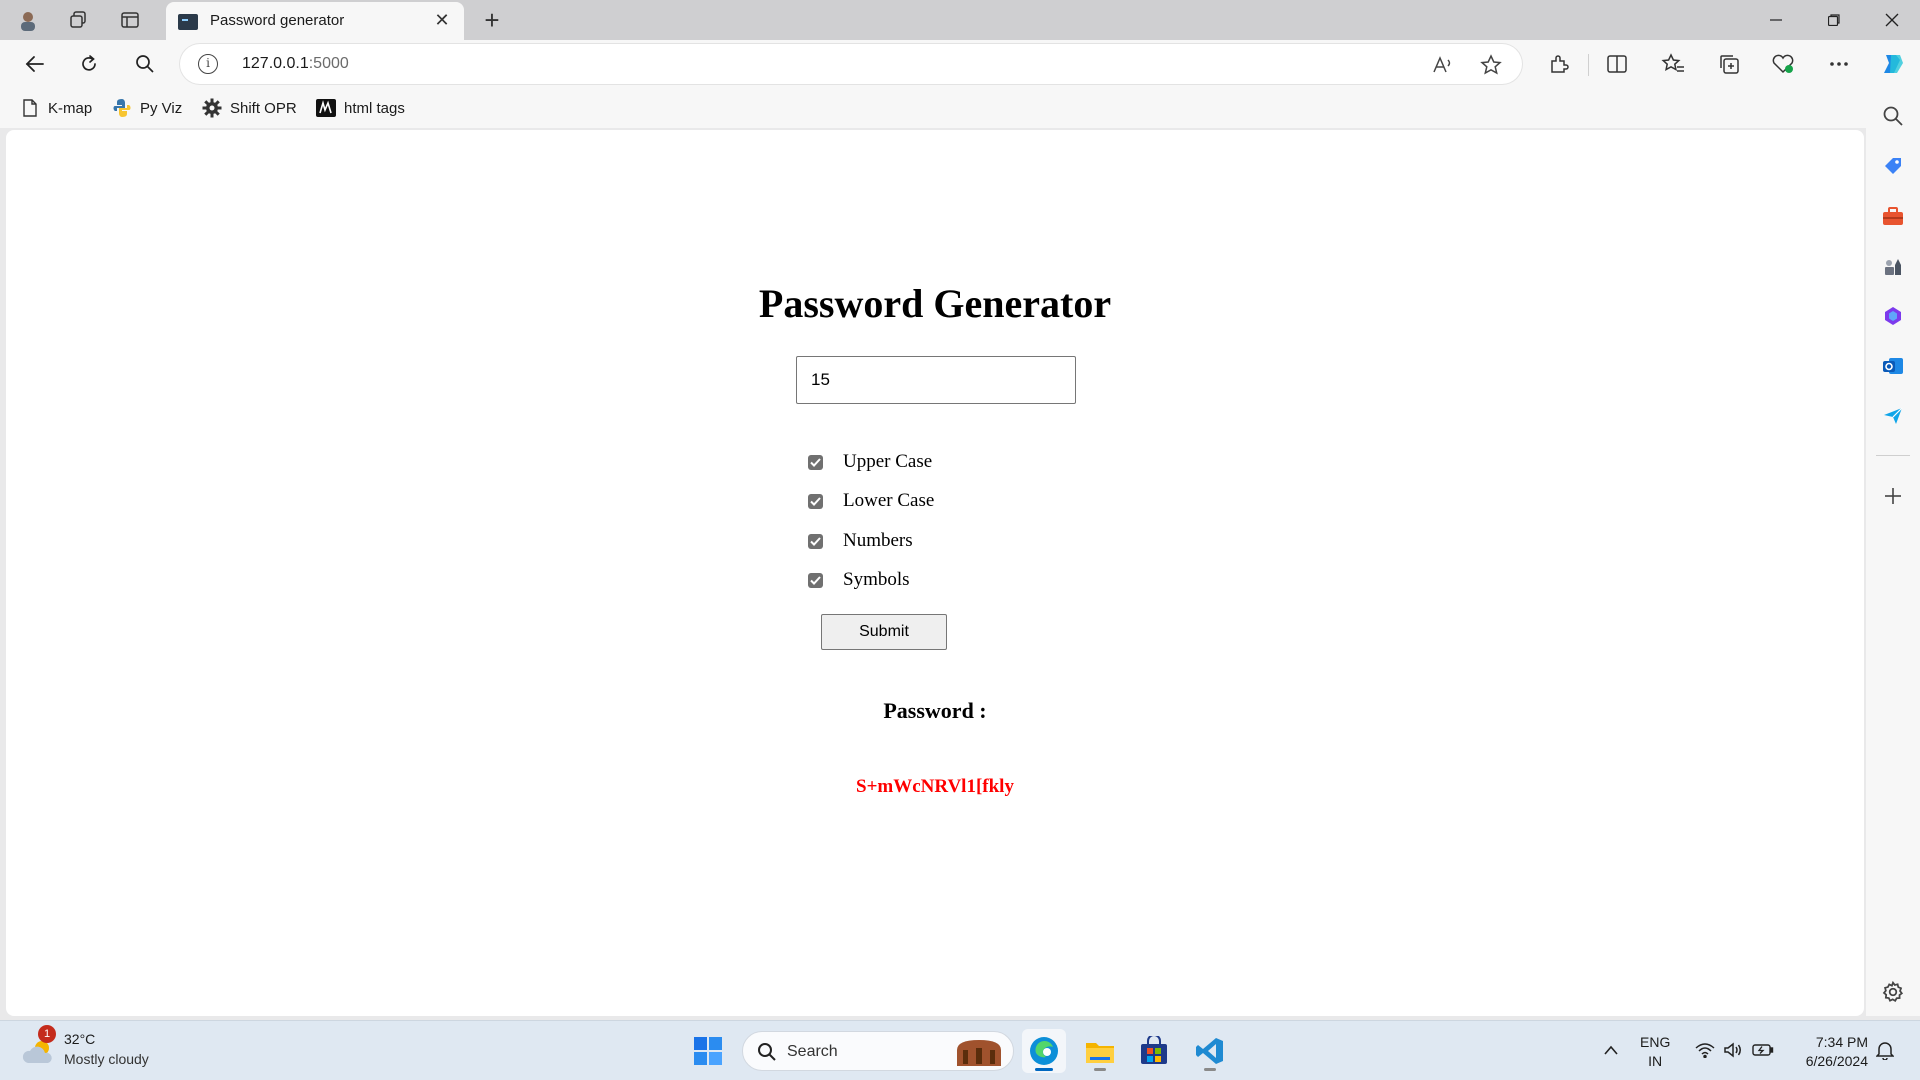  I want to click on tab-password-generator: Password generator ✕, so click(315, 21).